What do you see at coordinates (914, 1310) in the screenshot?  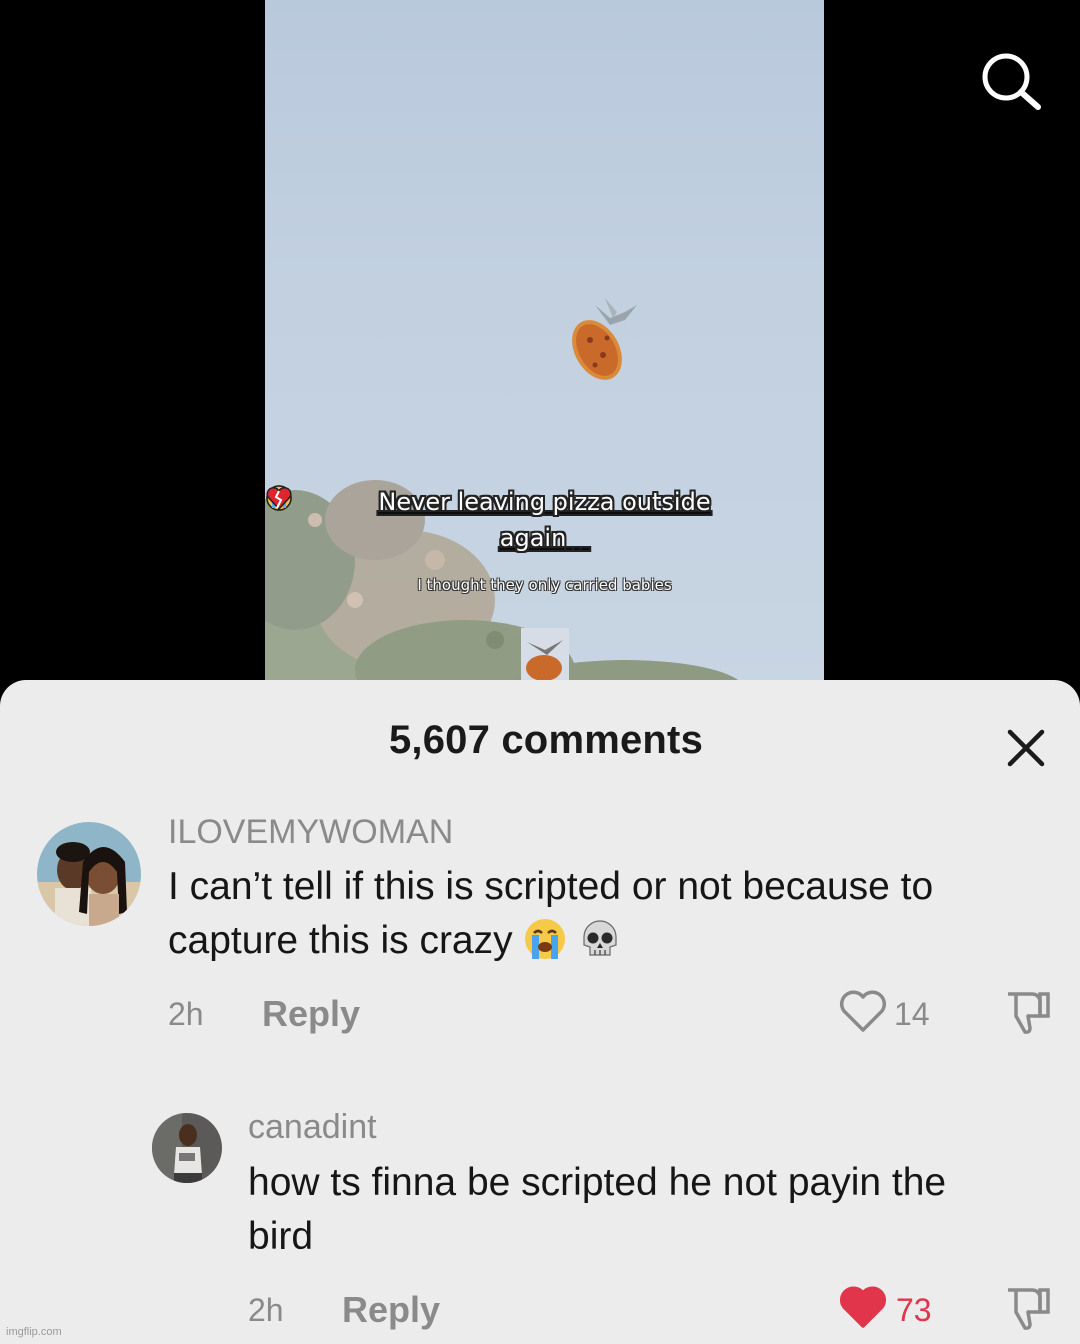 I see `like-count: 73` at bounding box center [914, 1310].